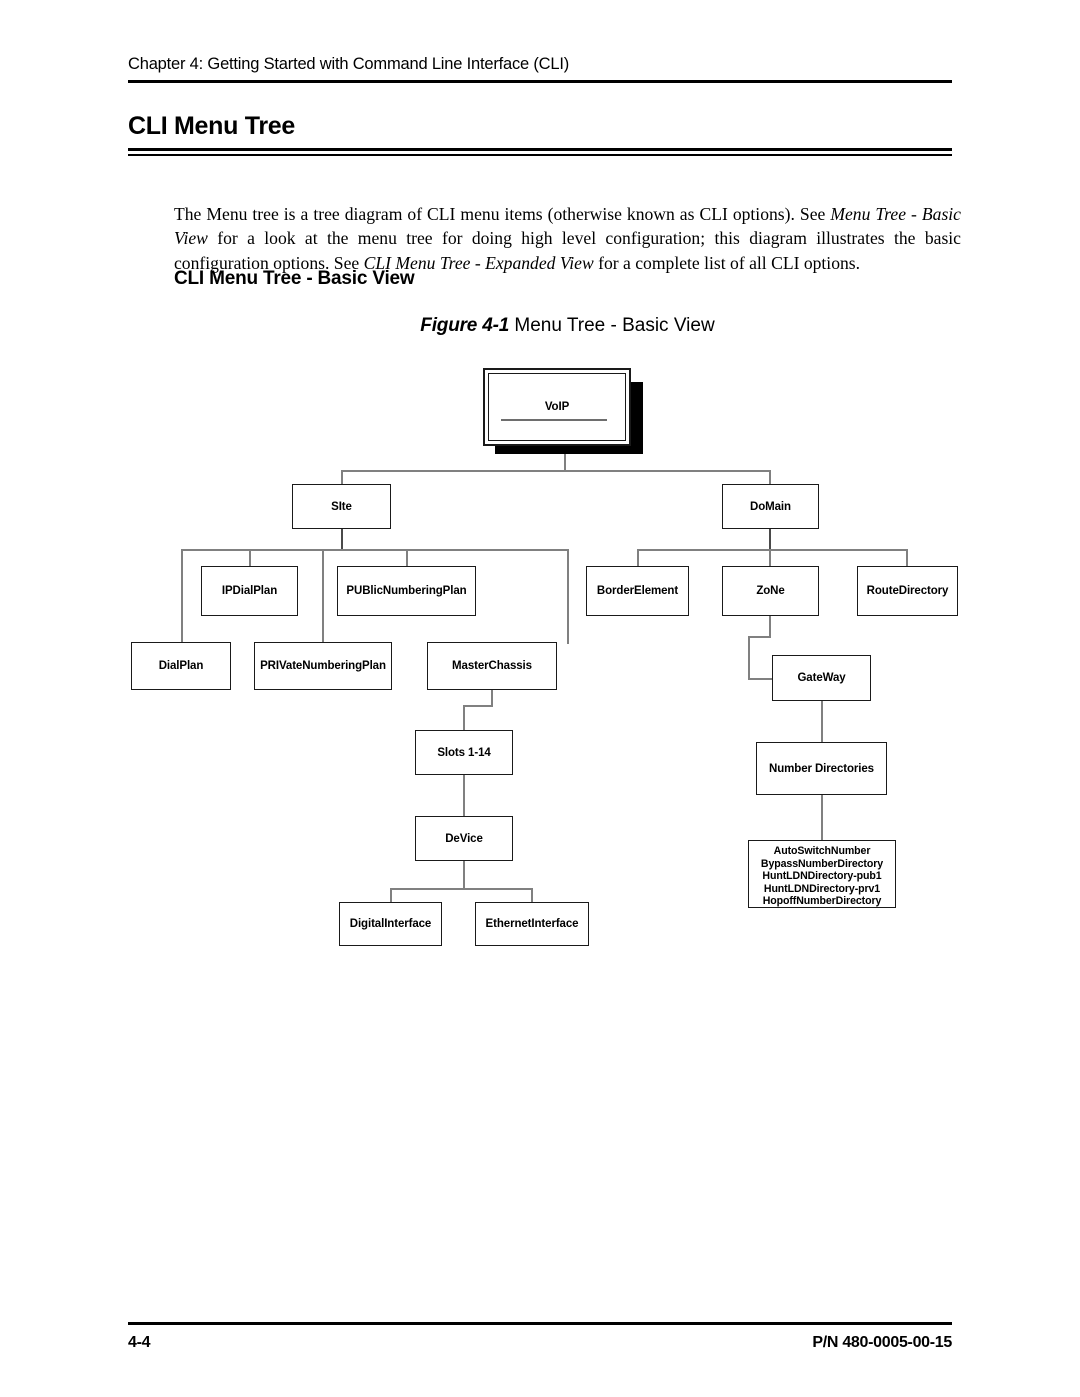 This screenshot has width=1080, height=1397. Describe the element at coordinates (727, 262) in the screenshot. I see `intro-text-3: for a complete list of all CLI options.` at that location.